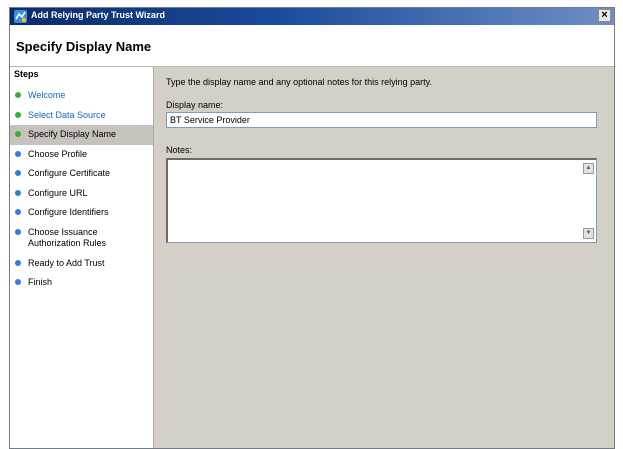 Image resolution: width=623 pixels, height=449 pixels. What do you see at coordinates (58, 192) in the screenshot?
I see `step-label: Configure URL` at bounding box center [58, 192].